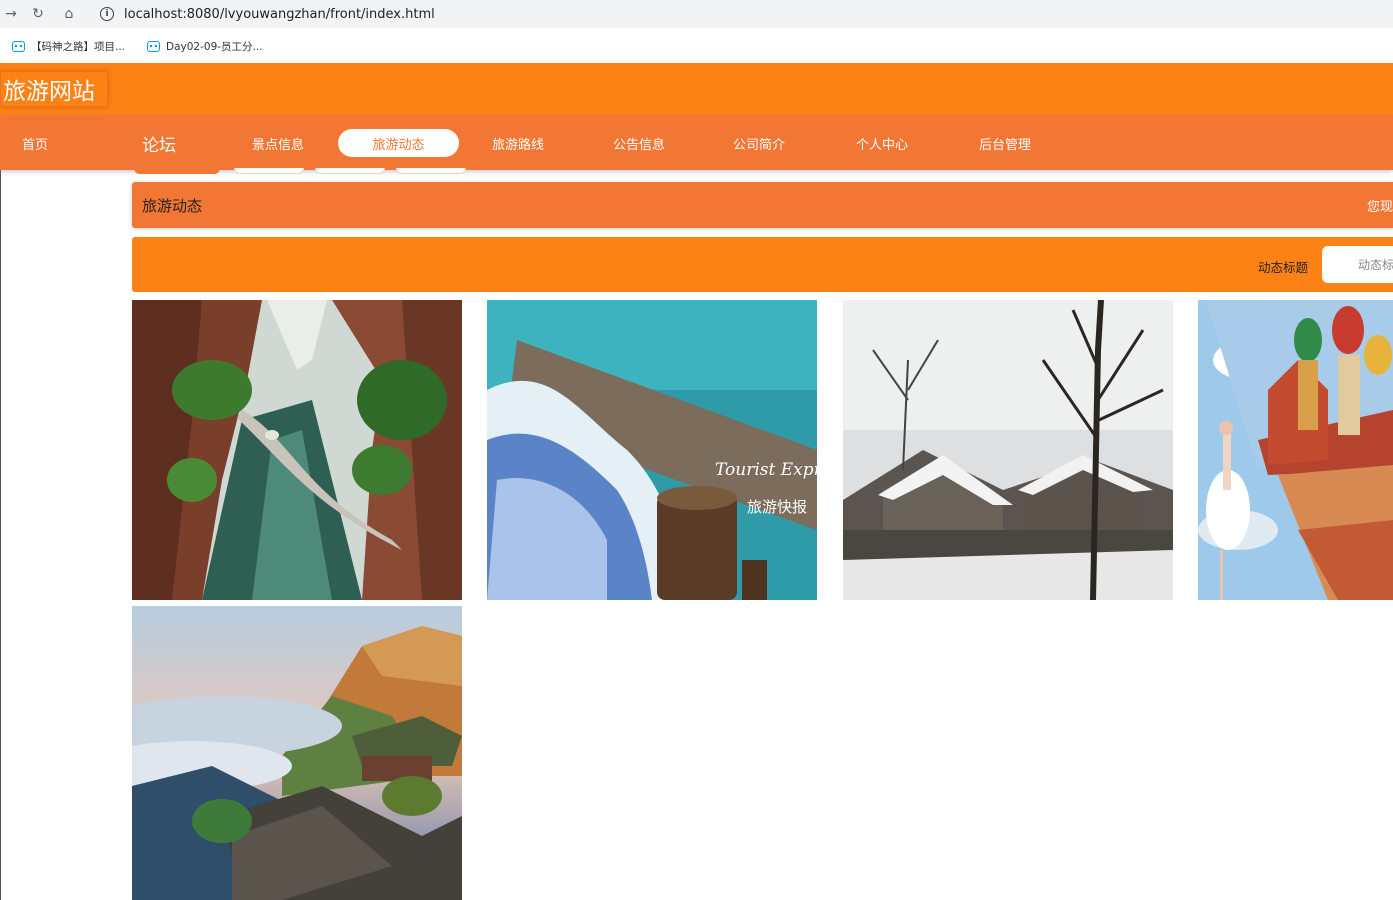 The width and height of the screenshot is (1393, 900). I want to click on breadcrumb-location: 您现, so click(1379, 207).